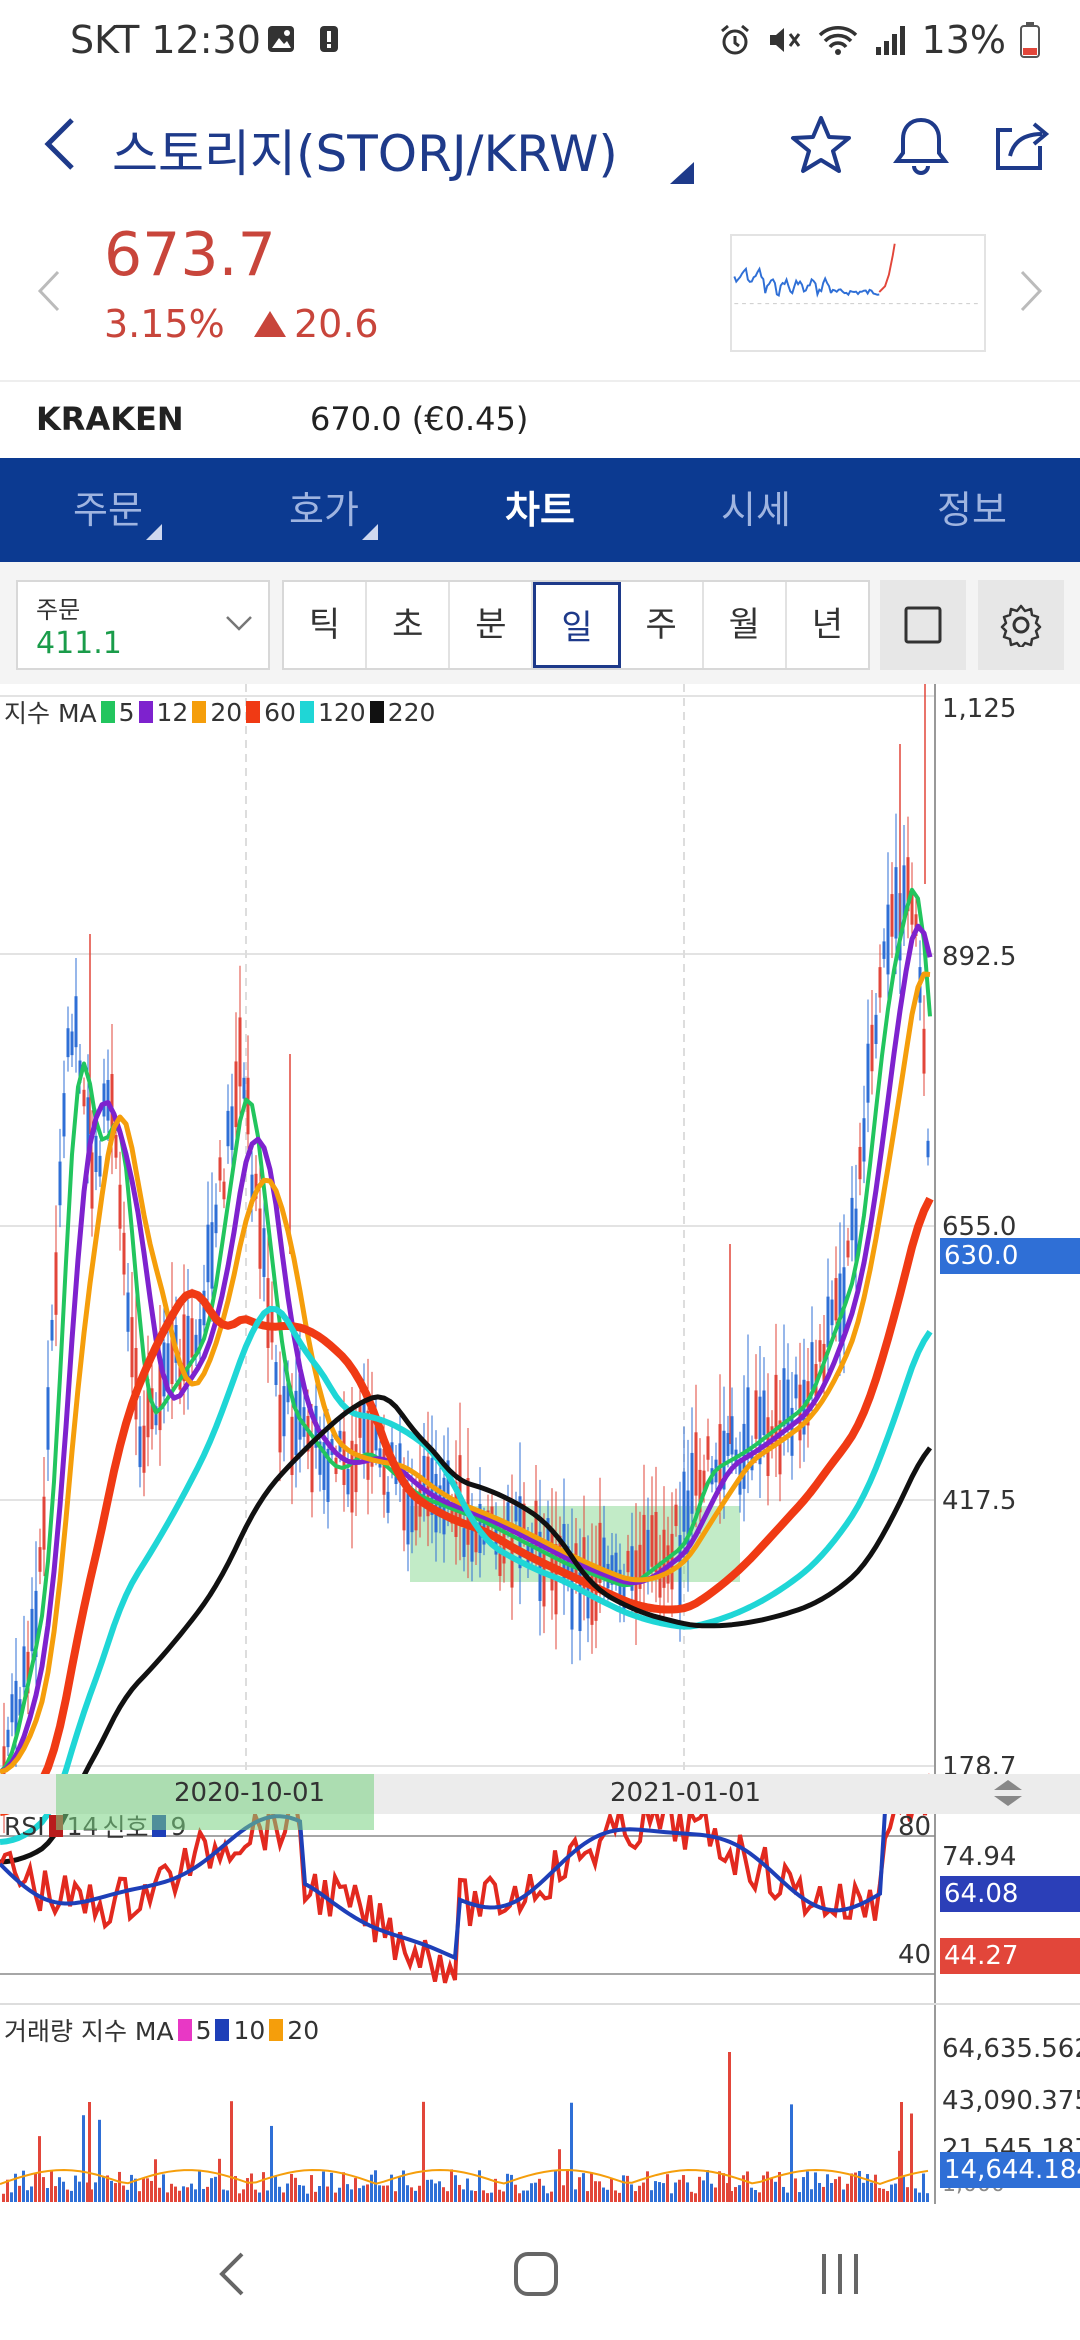 Image resolution: width=1080 pixels, height=2340 pixels. Describe the element at coordinates (464, 2127) in the screenshot. I see `volume-bars` at that location.